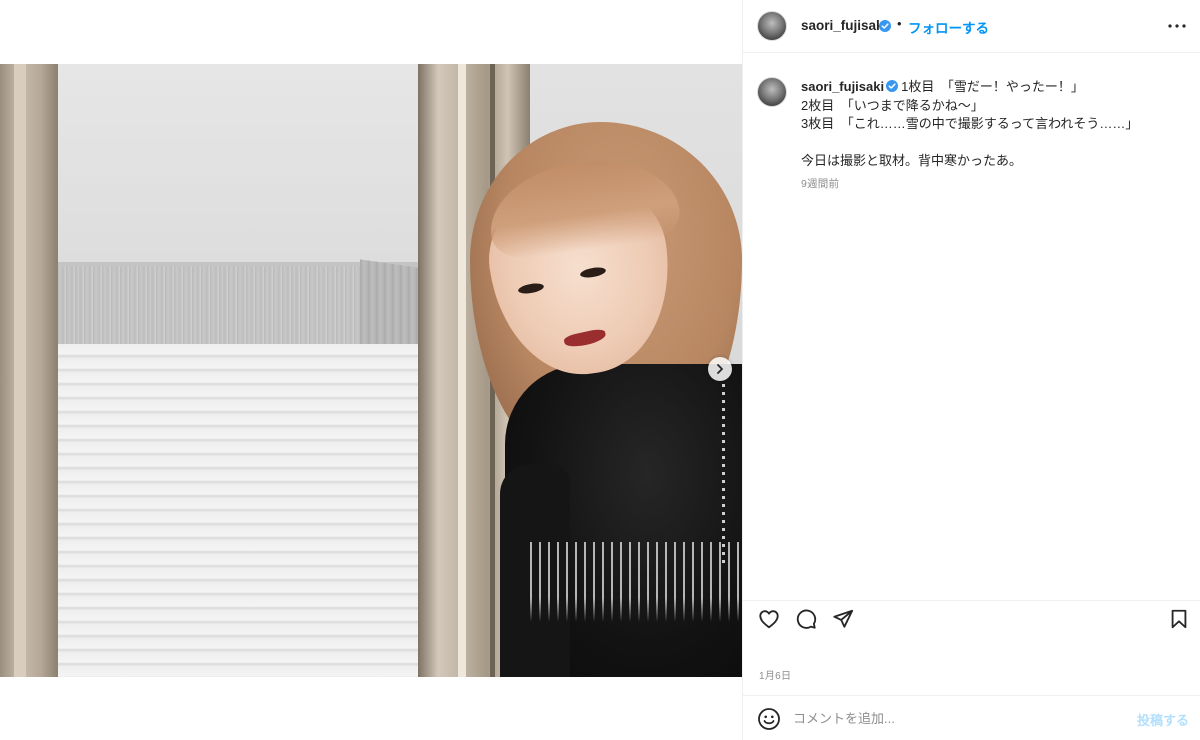  I want to click on like-button, so click(769, 619).